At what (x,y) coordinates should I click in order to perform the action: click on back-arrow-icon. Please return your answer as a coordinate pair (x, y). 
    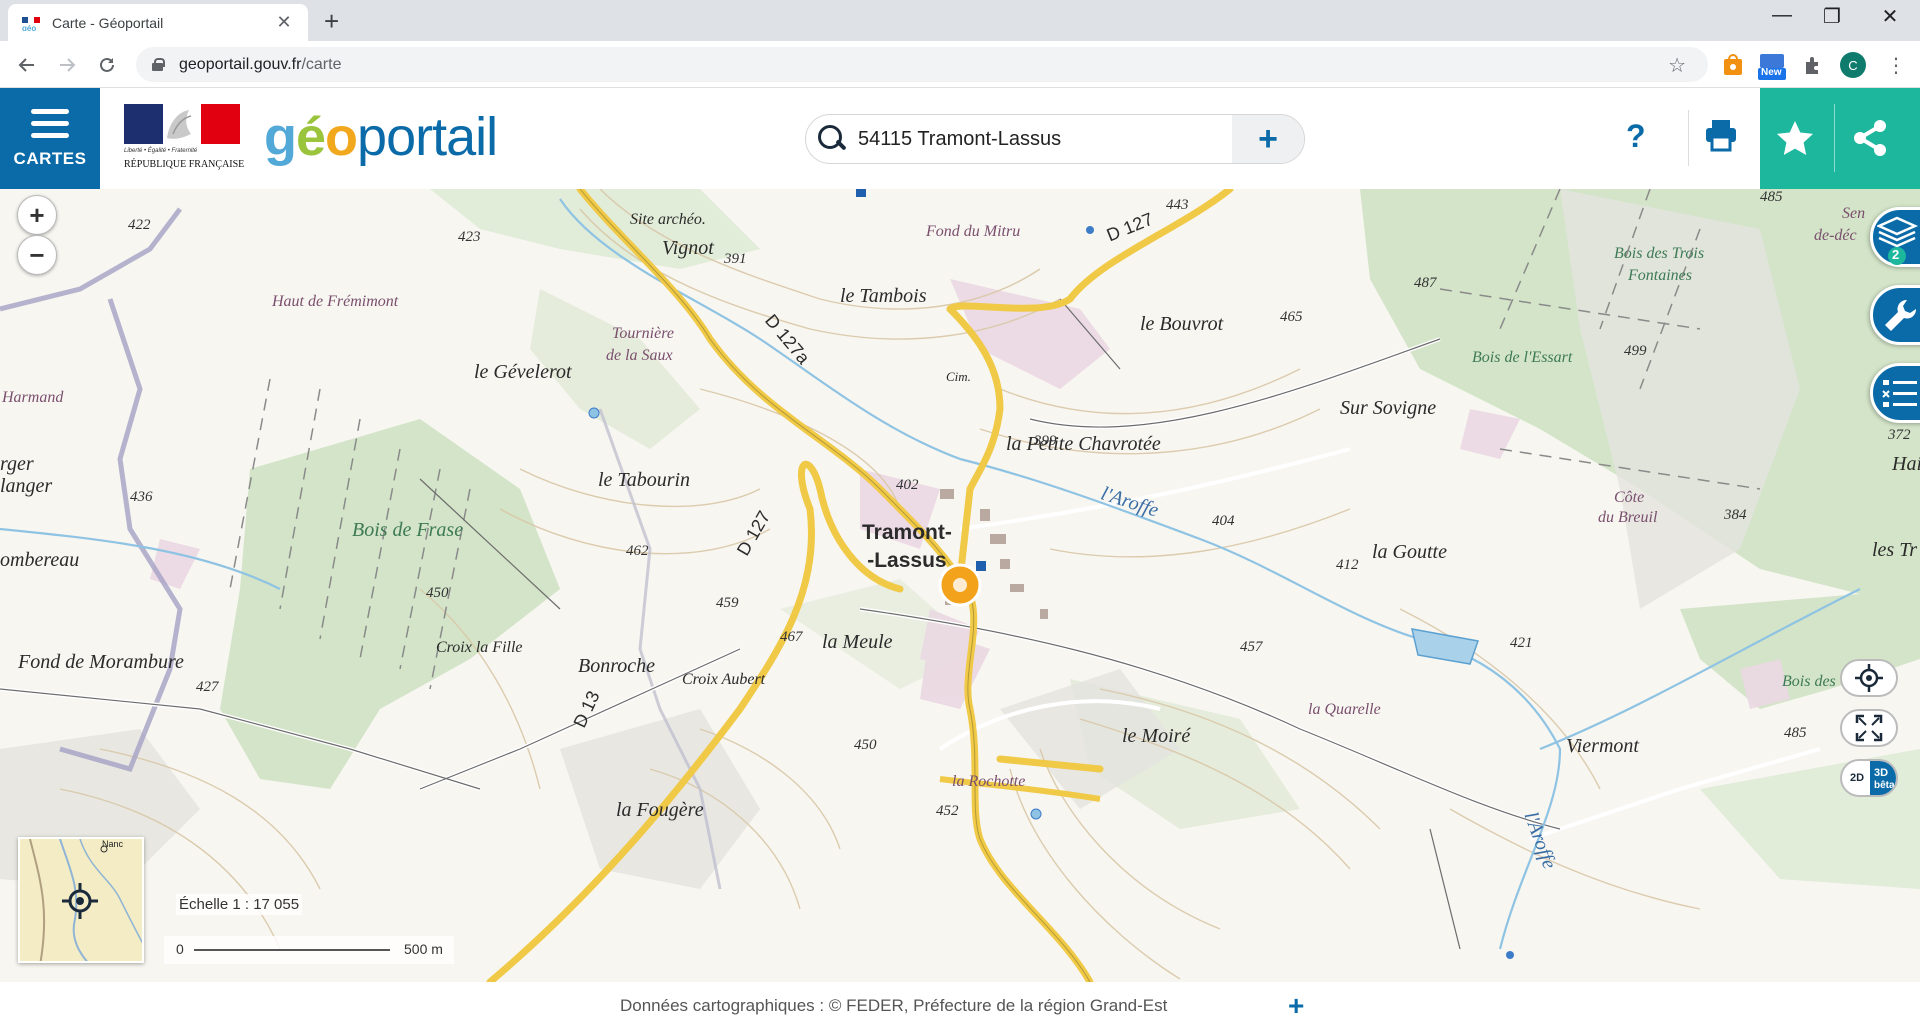
    Looking at the image, I should click on (27, 65).